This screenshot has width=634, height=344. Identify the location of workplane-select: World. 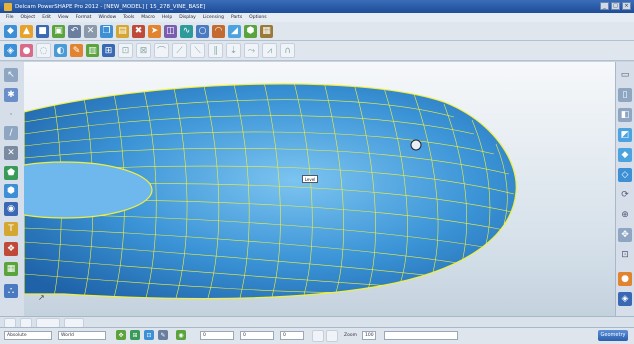
(82, 335).